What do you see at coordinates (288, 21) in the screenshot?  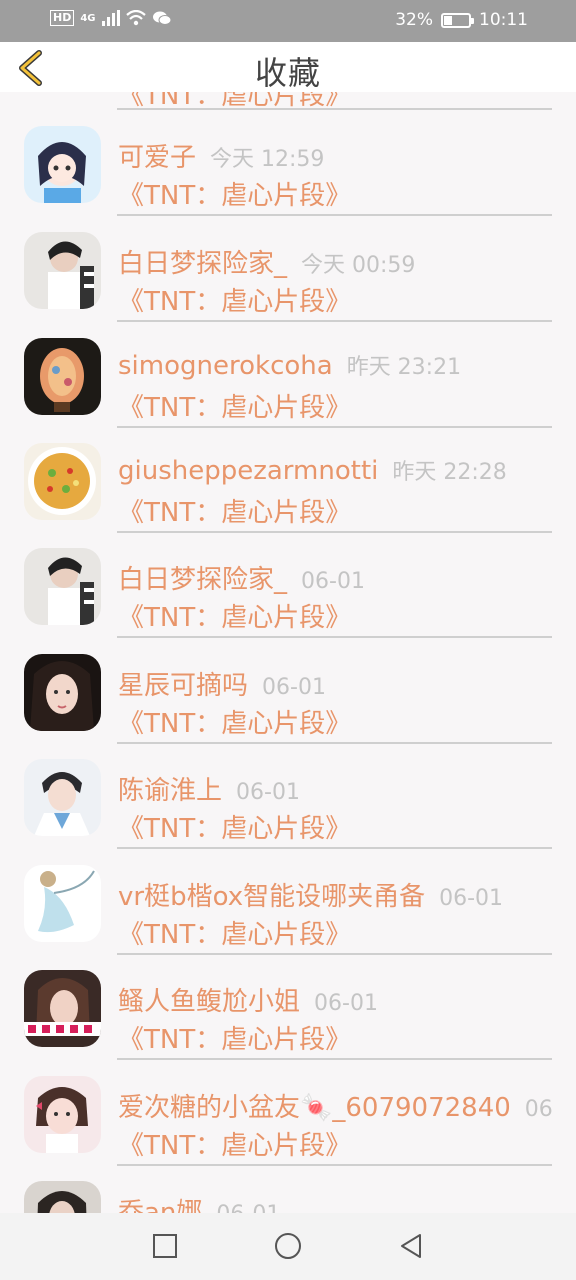 I see `status-bar: HD 4G 32% 10:11` at bounding box center [288, 21].